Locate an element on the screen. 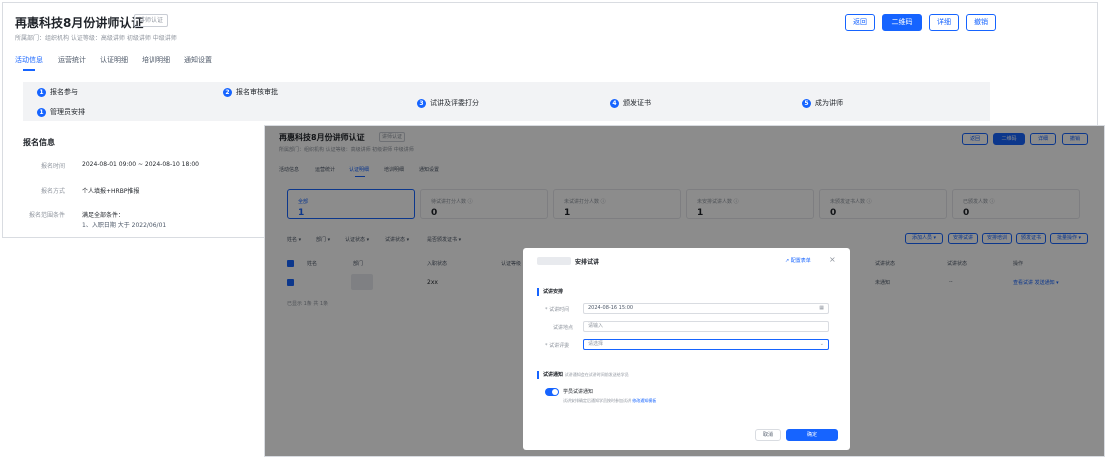  close-icon: × is located at coordinates (832, 259).